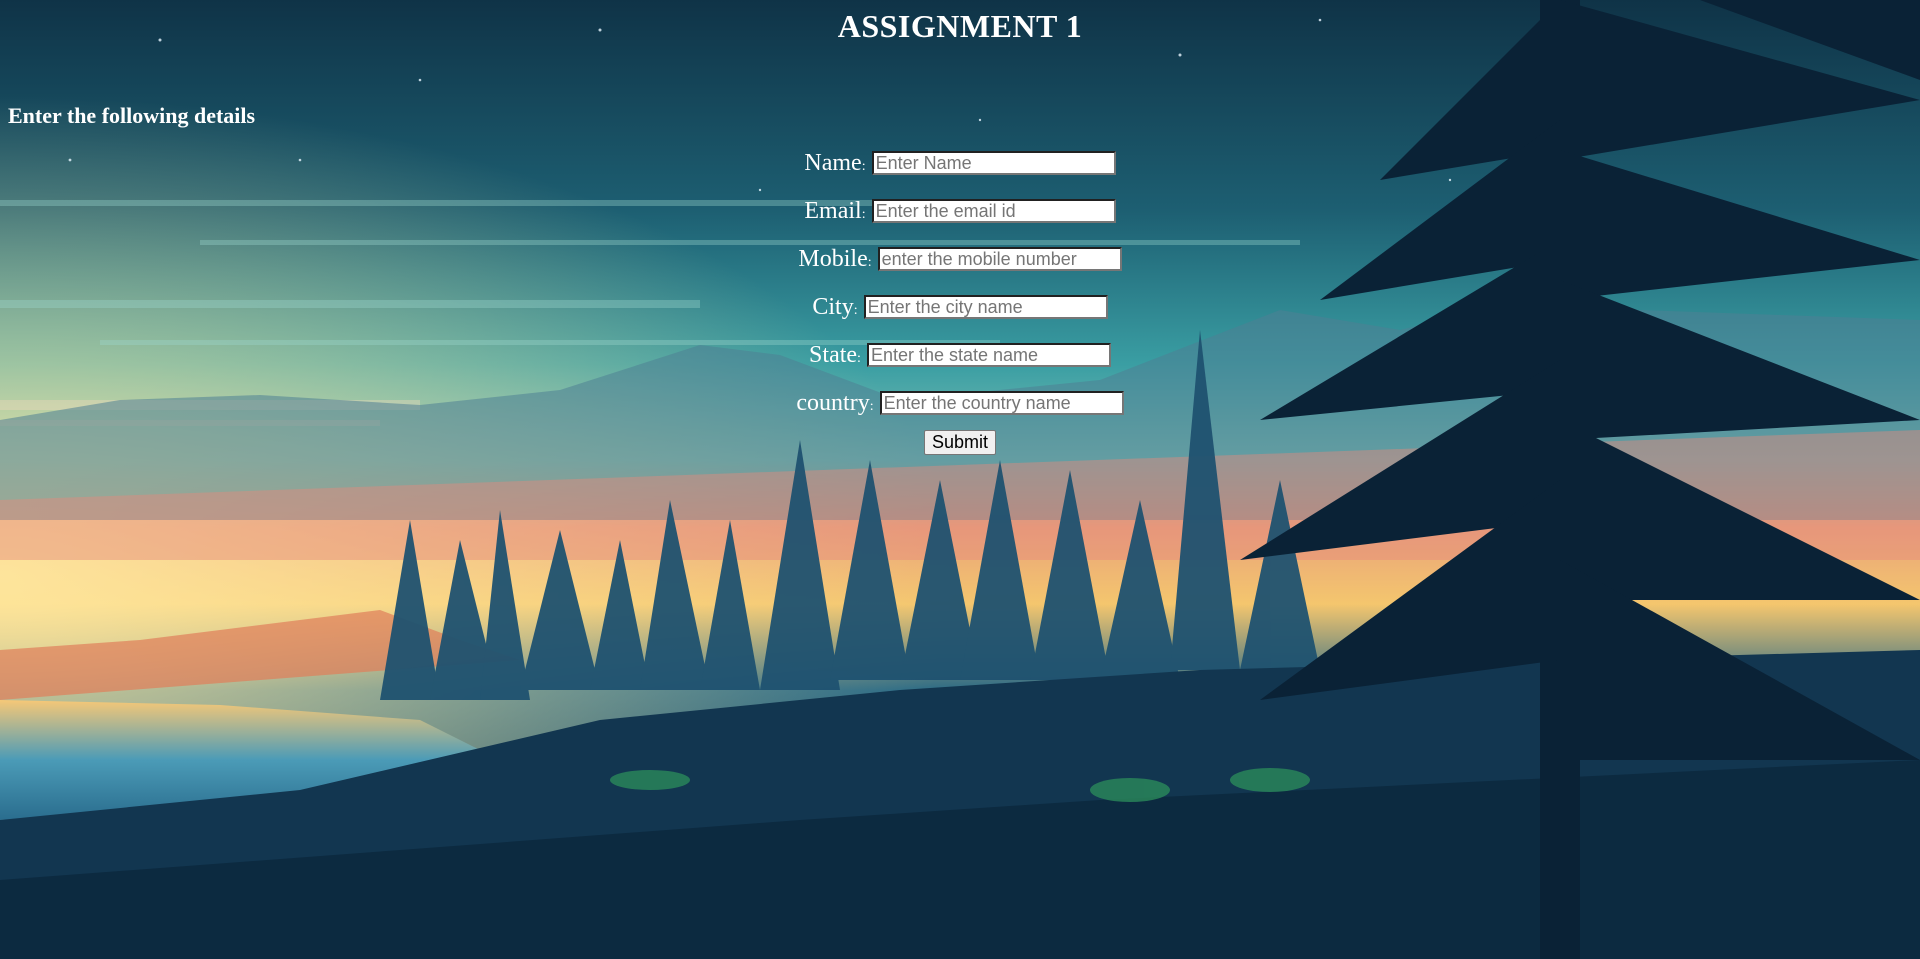 The height and width of the screenshot is (959, 1920). What do you see at coordinates (993, 211) in the screenshot?
I see `email-input` at bounding box center [993, 211].